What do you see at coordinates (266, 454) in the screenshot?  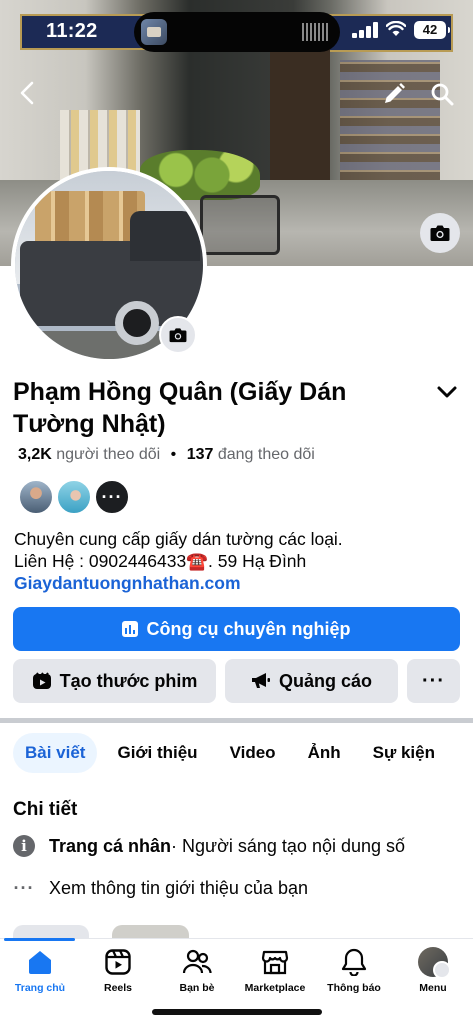 I see `following-label: đang theo dõi` at bounding box center [266, 454].